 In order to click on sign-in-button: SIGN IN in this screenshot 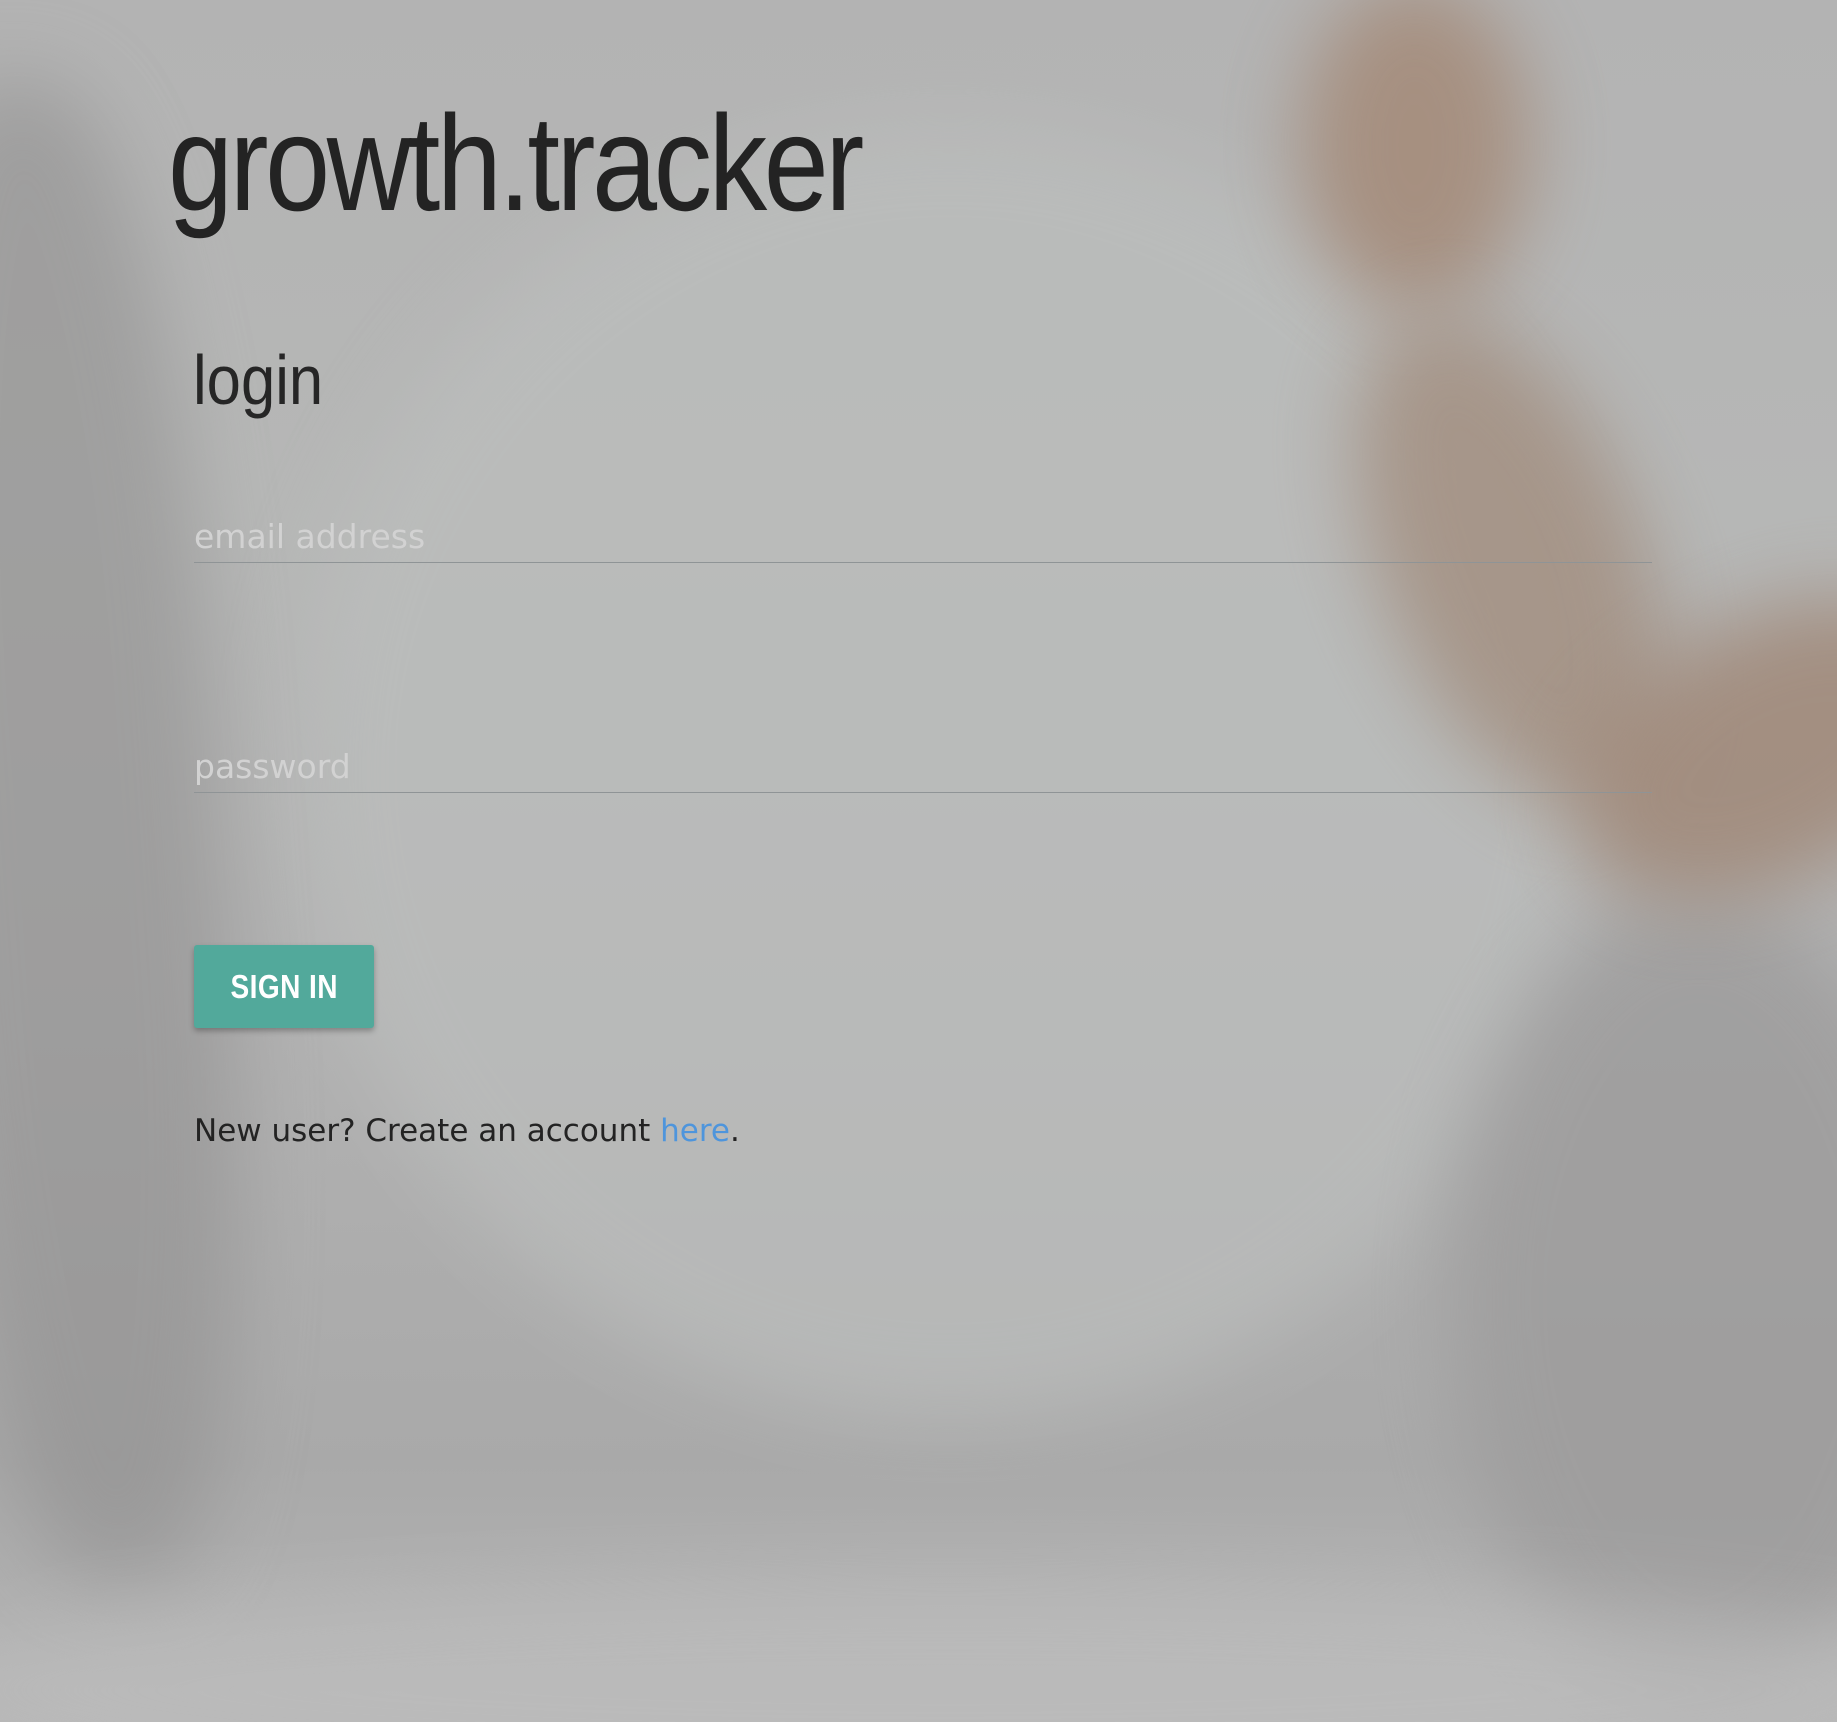, I will do `click(284, 986)`.